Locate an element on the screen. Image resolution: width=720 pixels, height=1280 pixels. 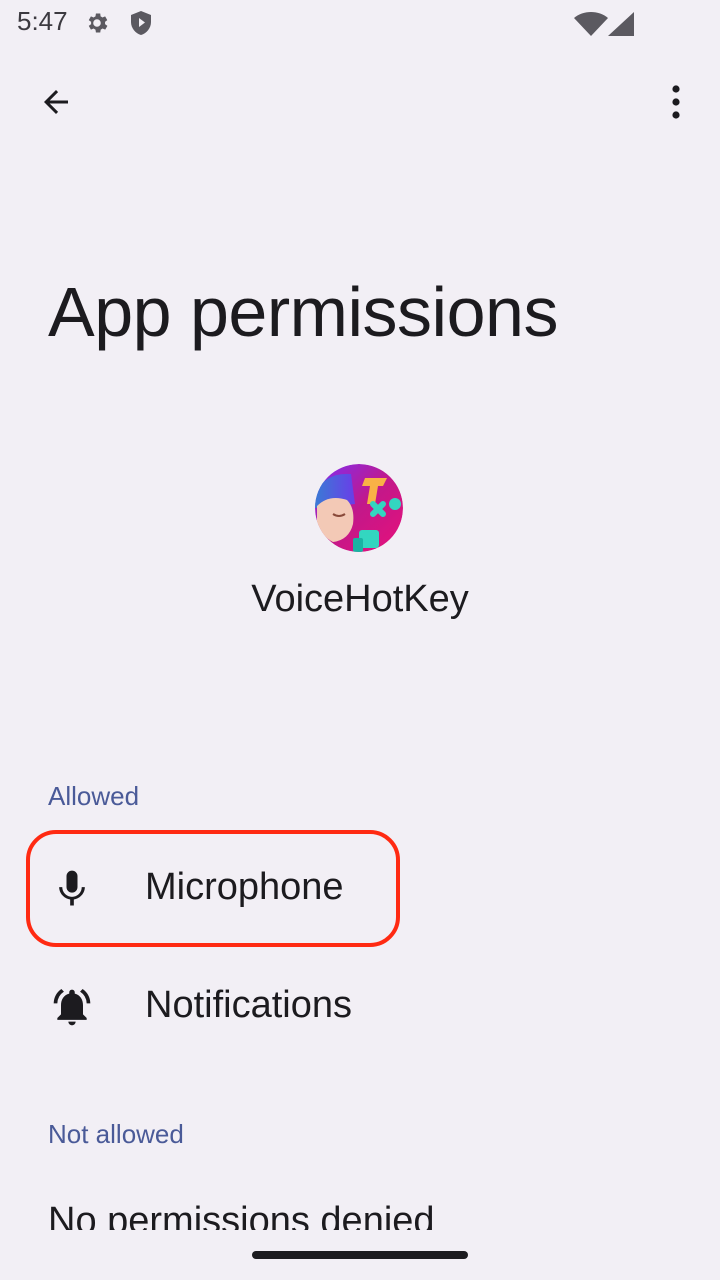
shield-icon is located at coordinates (141, 25).